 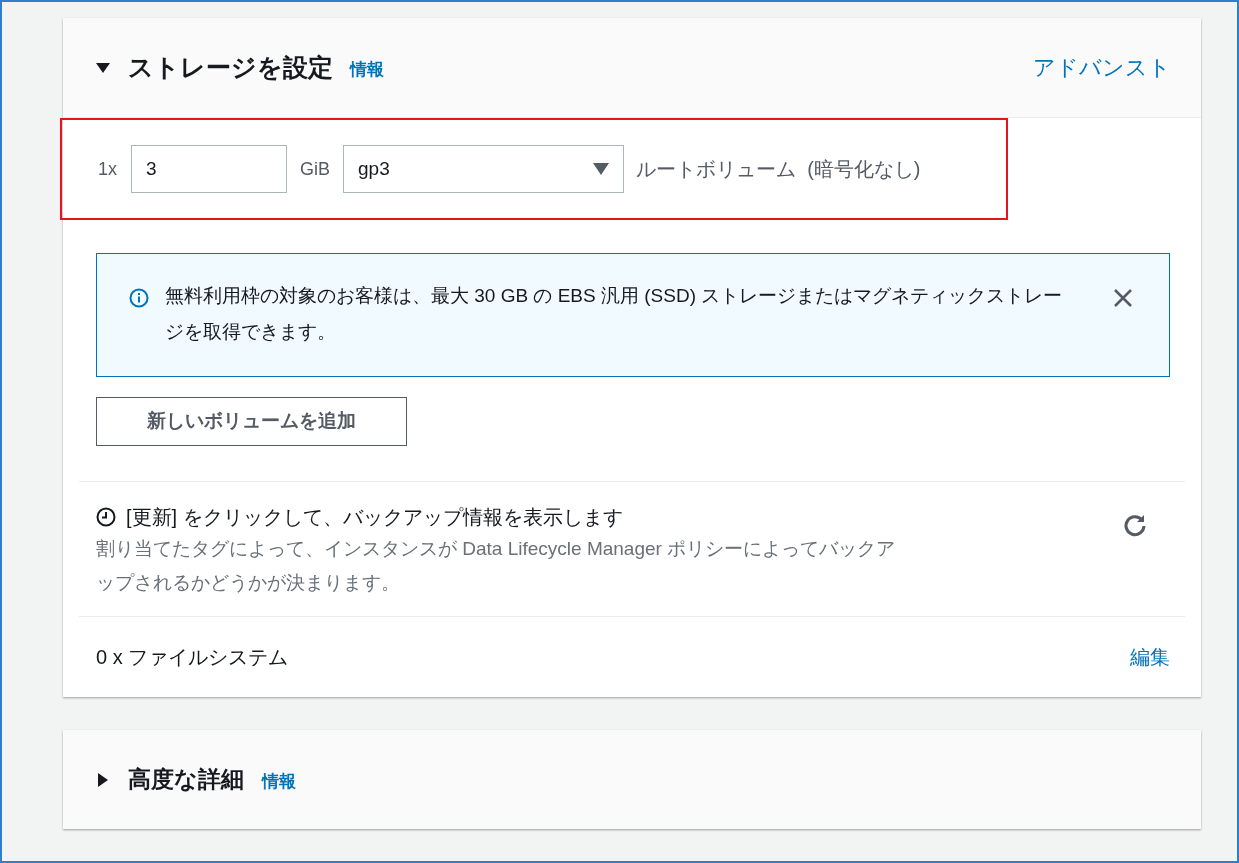 I want to click on unit-label: GiB, so click(x=315, y=169).